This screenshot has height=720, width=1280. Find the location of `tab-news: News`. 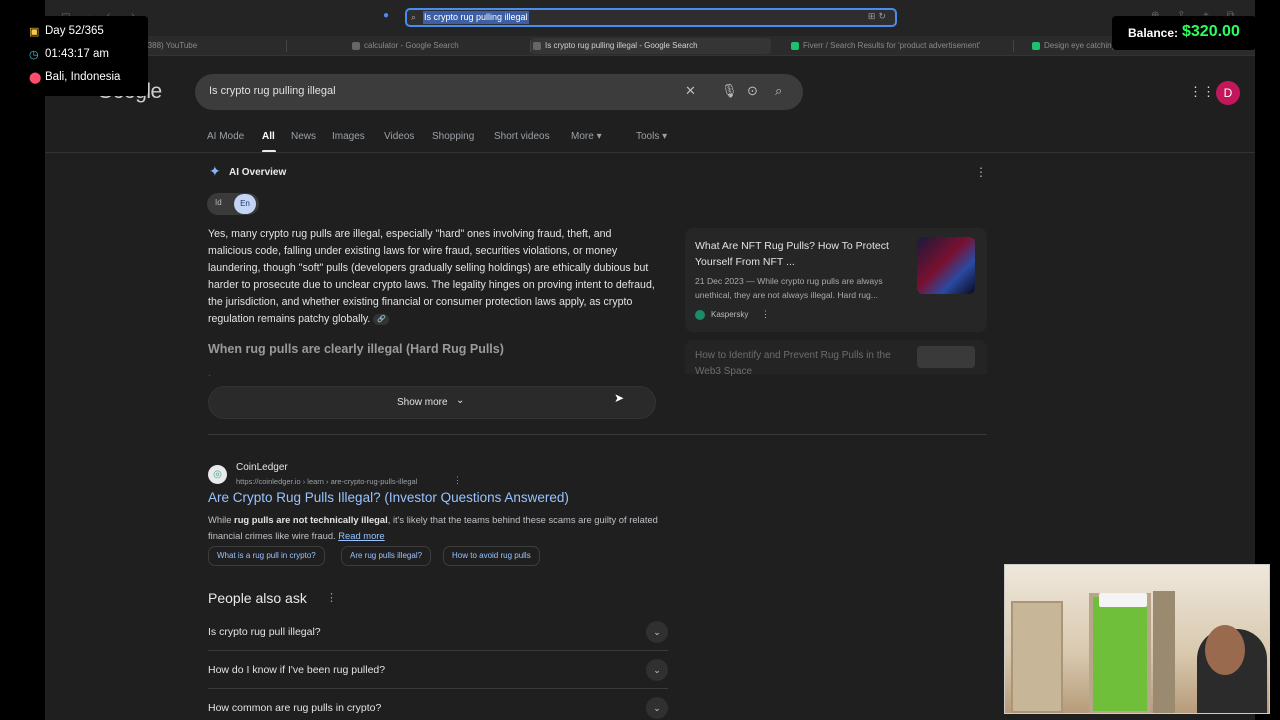

tab-news: News is located at coordinates (303, 136).